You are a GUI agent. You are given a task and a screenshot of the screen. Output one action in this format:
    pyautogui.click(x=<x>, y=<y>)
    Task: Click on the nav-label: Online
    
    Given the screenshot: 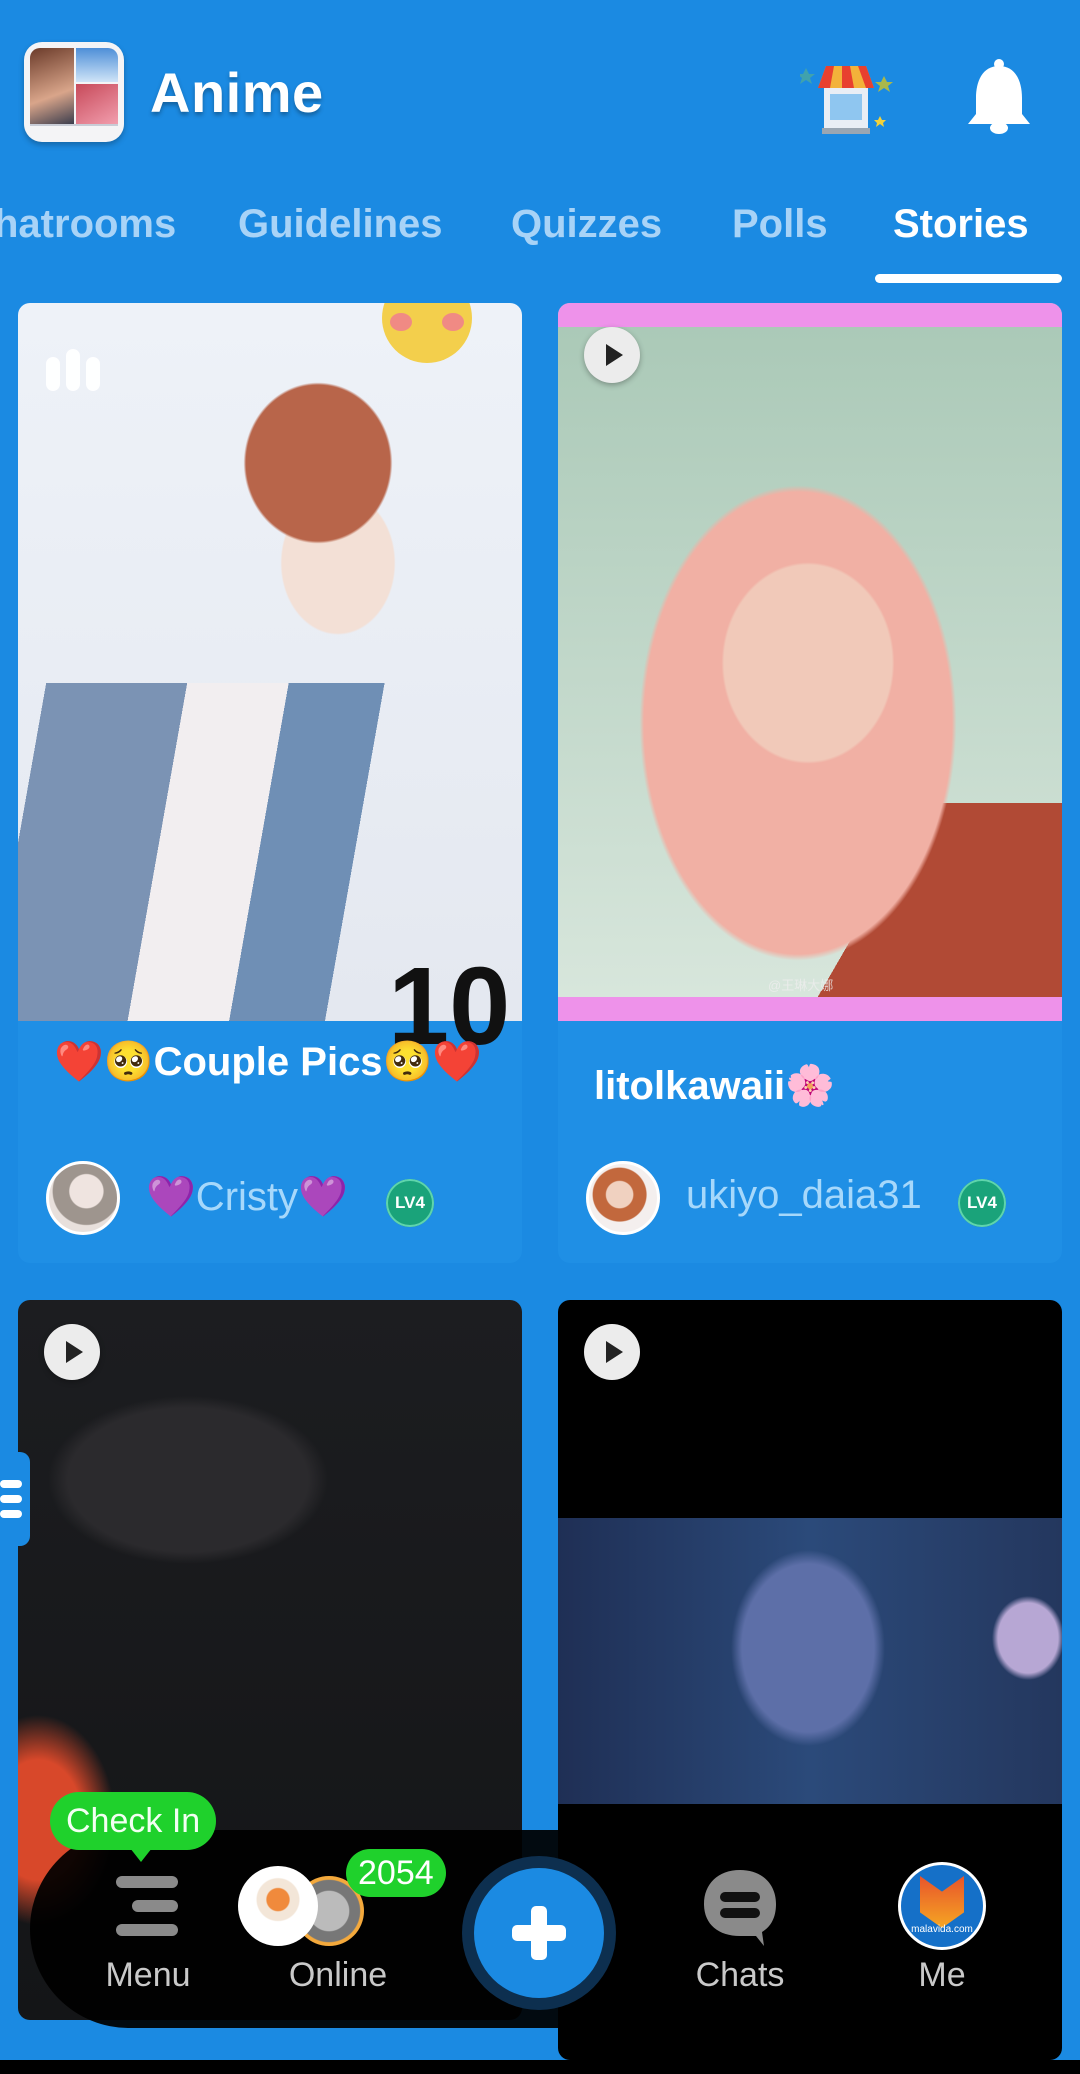 What is the action you would take?
    pyautogui.click(x=338, y=1975)
    